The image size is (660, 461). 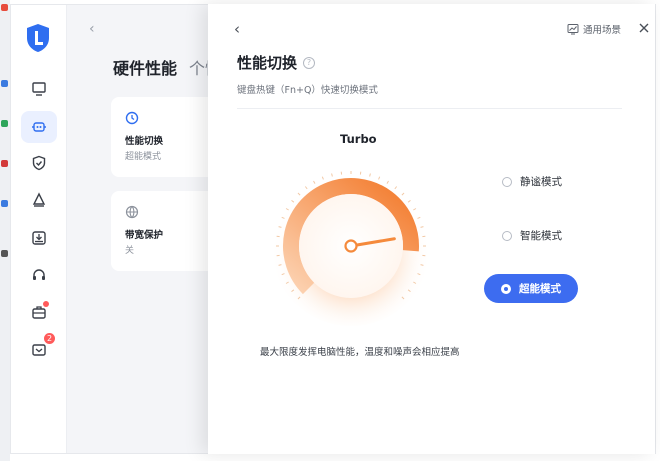 I want to click on shield-check-icon, so click(x=39, y=163).